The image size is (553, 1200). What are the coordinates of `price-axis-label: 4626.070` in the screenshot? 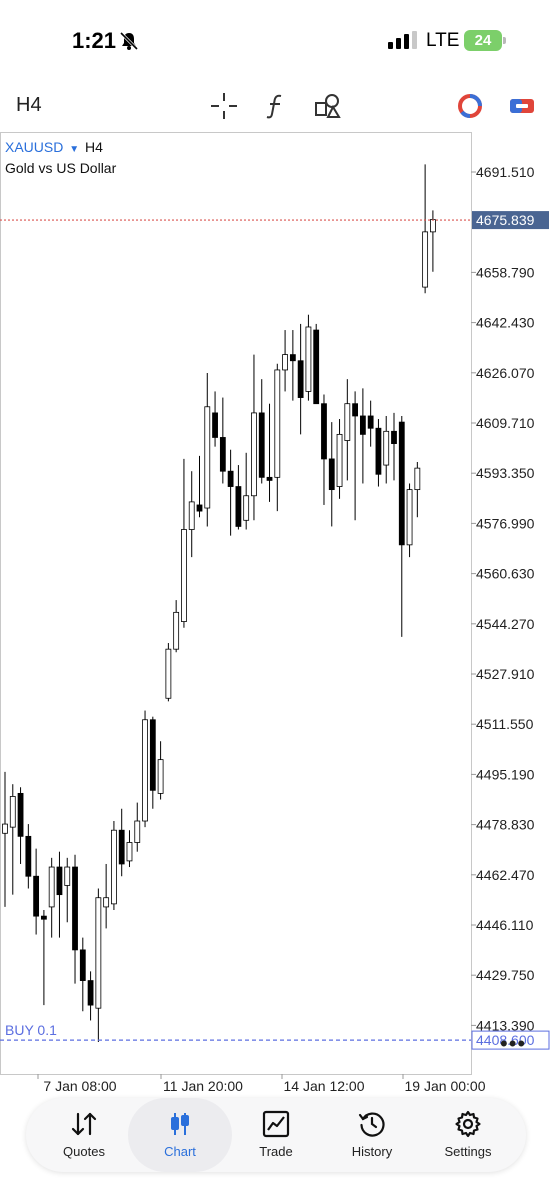 It's located at (505, 373).